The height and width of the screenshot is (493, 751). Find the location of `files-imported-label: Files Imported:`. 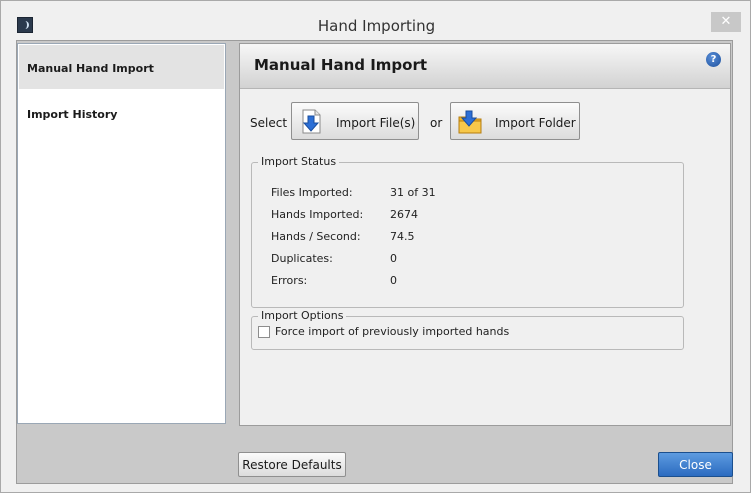

files-imported-label: Files Imported: is located at coordinates (312, 192).